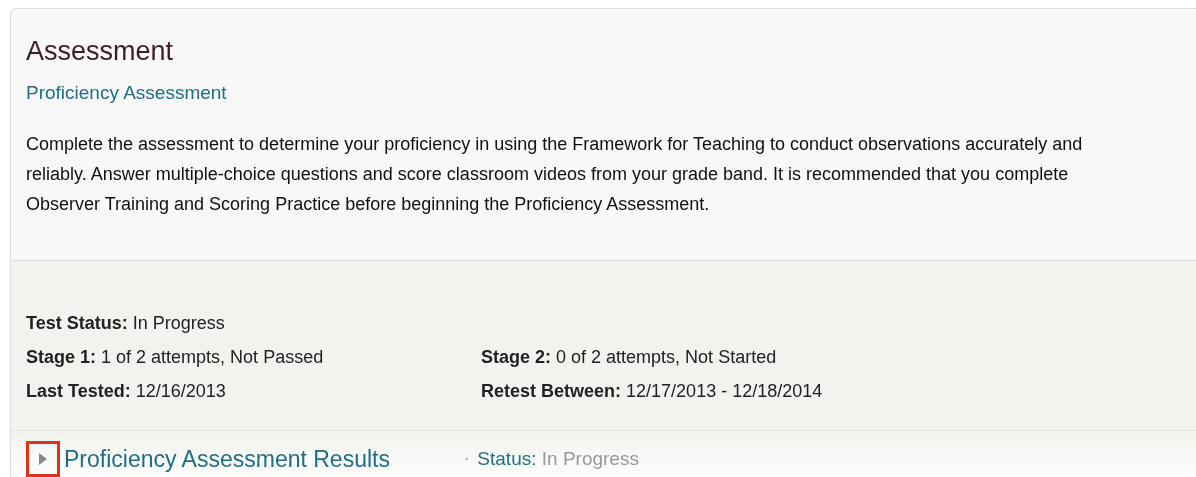  I want to click on subtitle-link: Proficiency Assessment, so click(567, 93).